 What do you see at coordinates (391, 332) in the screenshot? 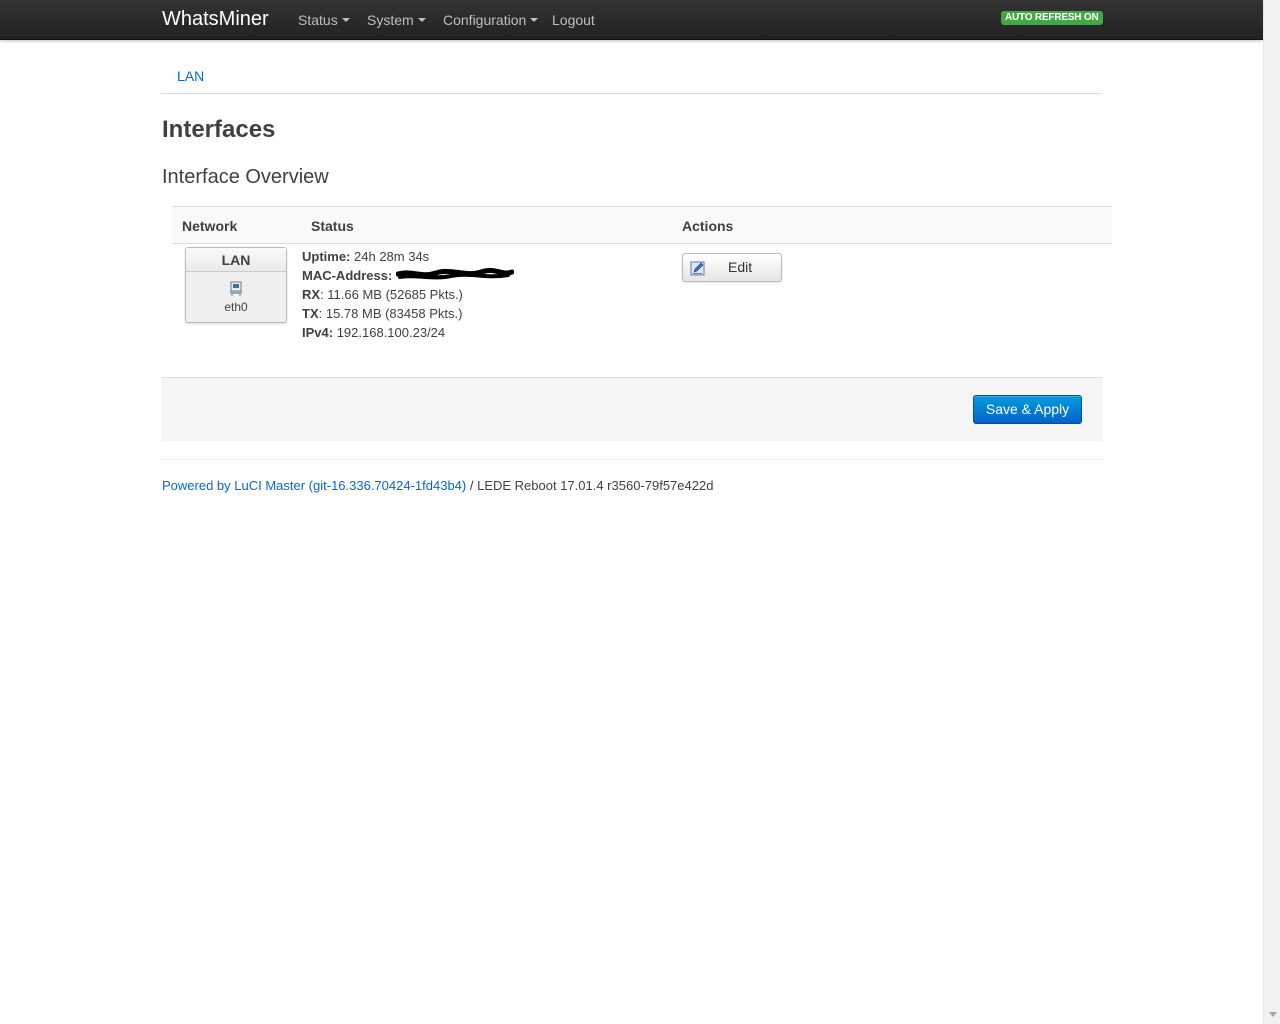
I see `ipv4-value: 192.168.100.23/24` at bounding box center [391, 332].